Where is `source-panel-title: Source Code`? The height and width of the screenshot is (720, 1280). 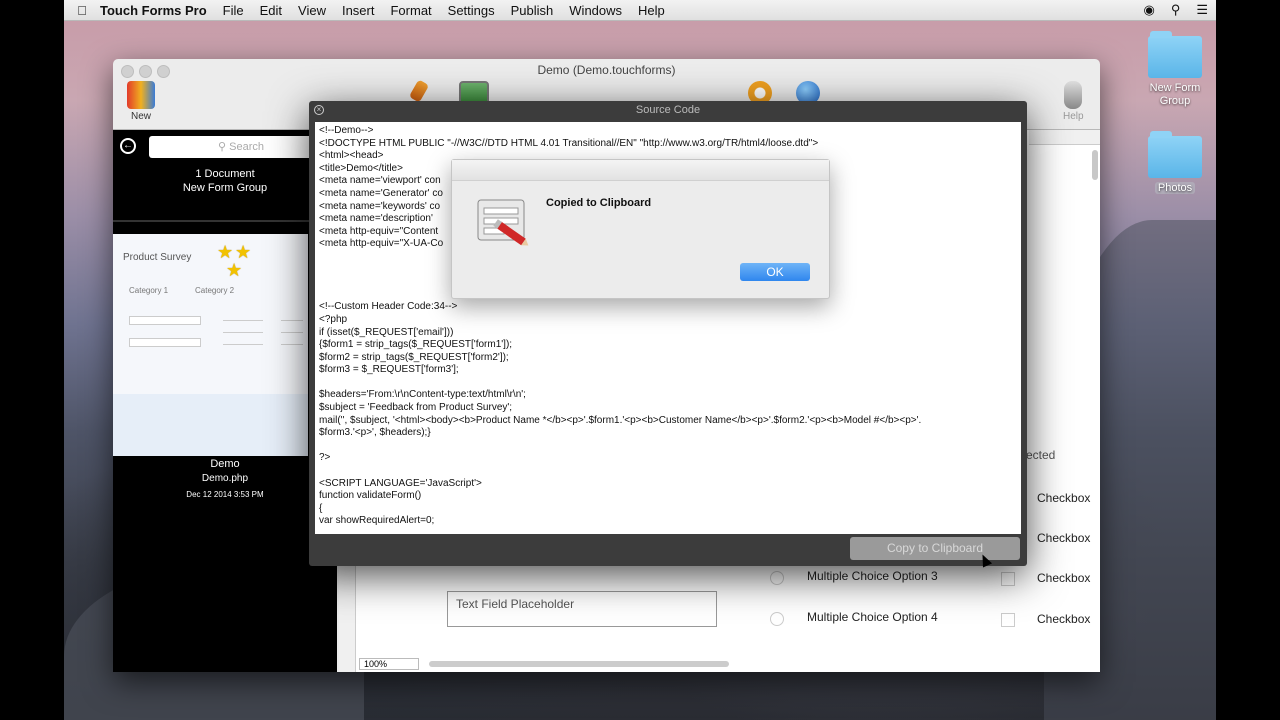 source-panel-title: Source Code is located at coordinates (668, 110).